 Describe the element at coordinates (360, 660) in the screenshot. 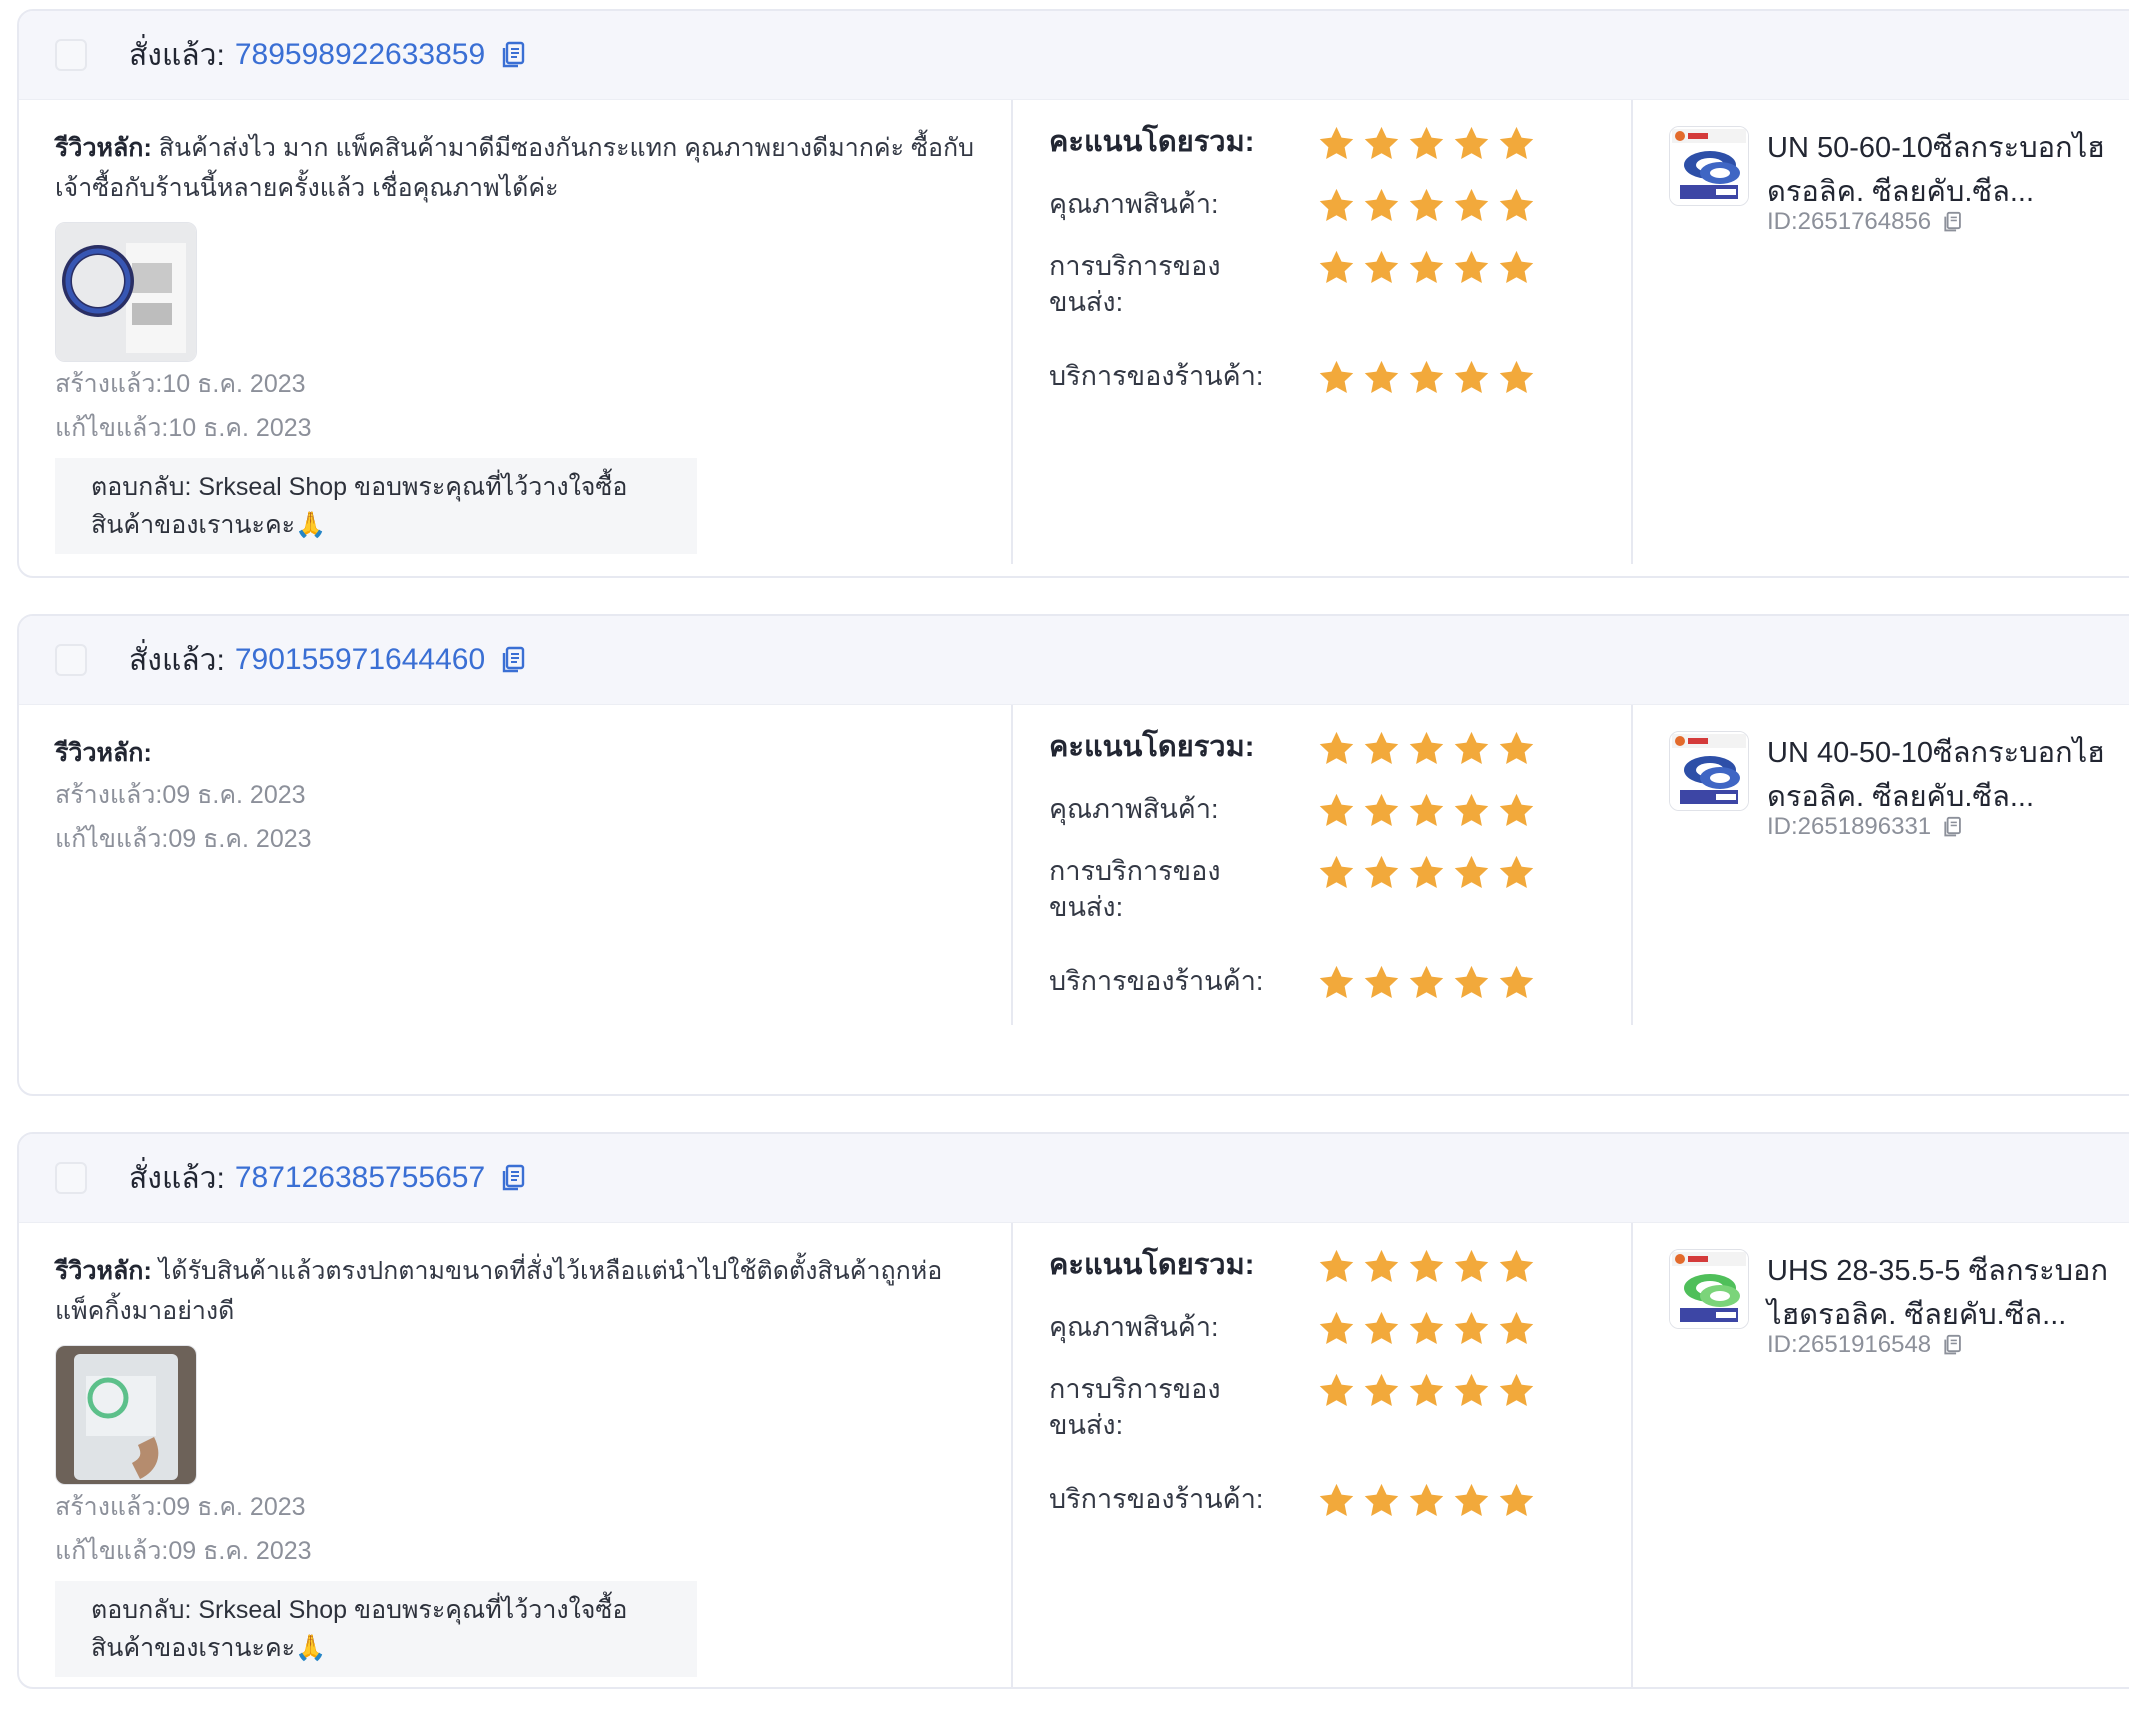

I see `order-number-link: 790155971644460` at that location.